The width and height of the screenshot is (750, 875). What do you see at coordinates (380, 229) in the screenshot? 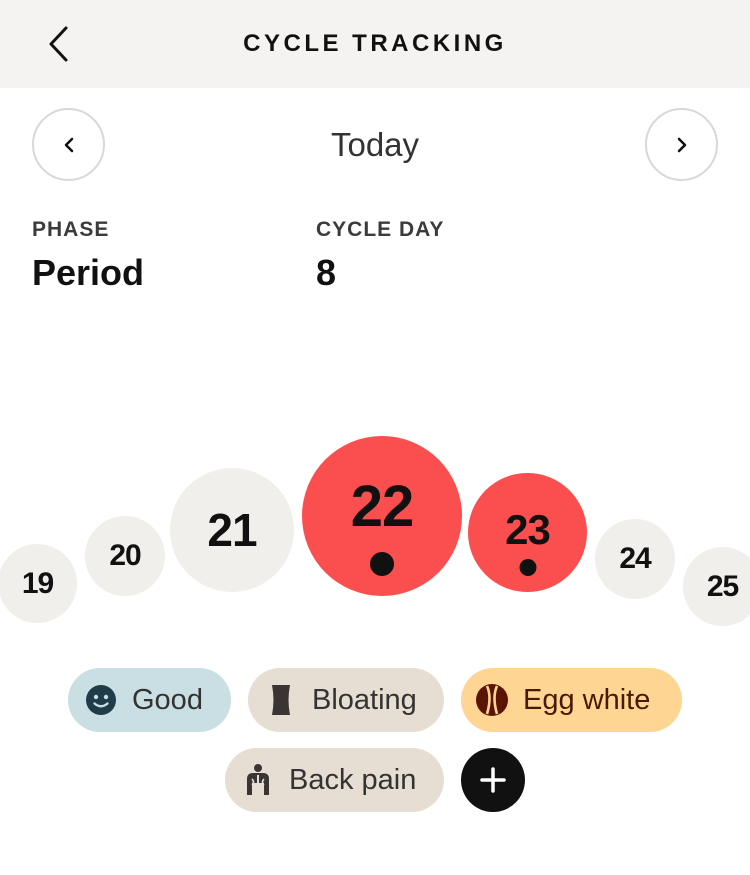
I see `cycle-day-label: CYCLE DAY` at bounding box center [380, 229].